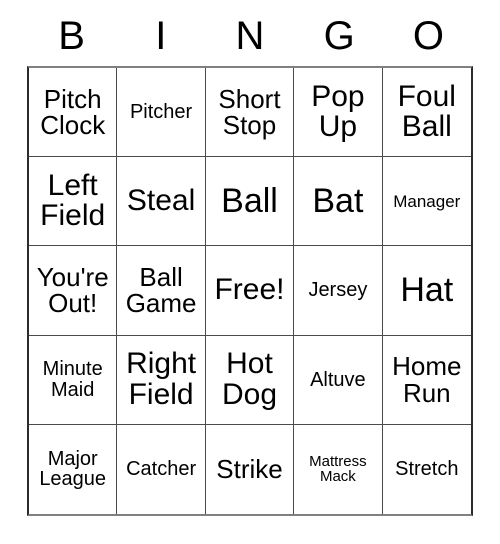 Image resolution: width=500 pixels, height=544 pixels. I want to click on bingo-cell-r1c4: Pop Up, so click(338, 113).